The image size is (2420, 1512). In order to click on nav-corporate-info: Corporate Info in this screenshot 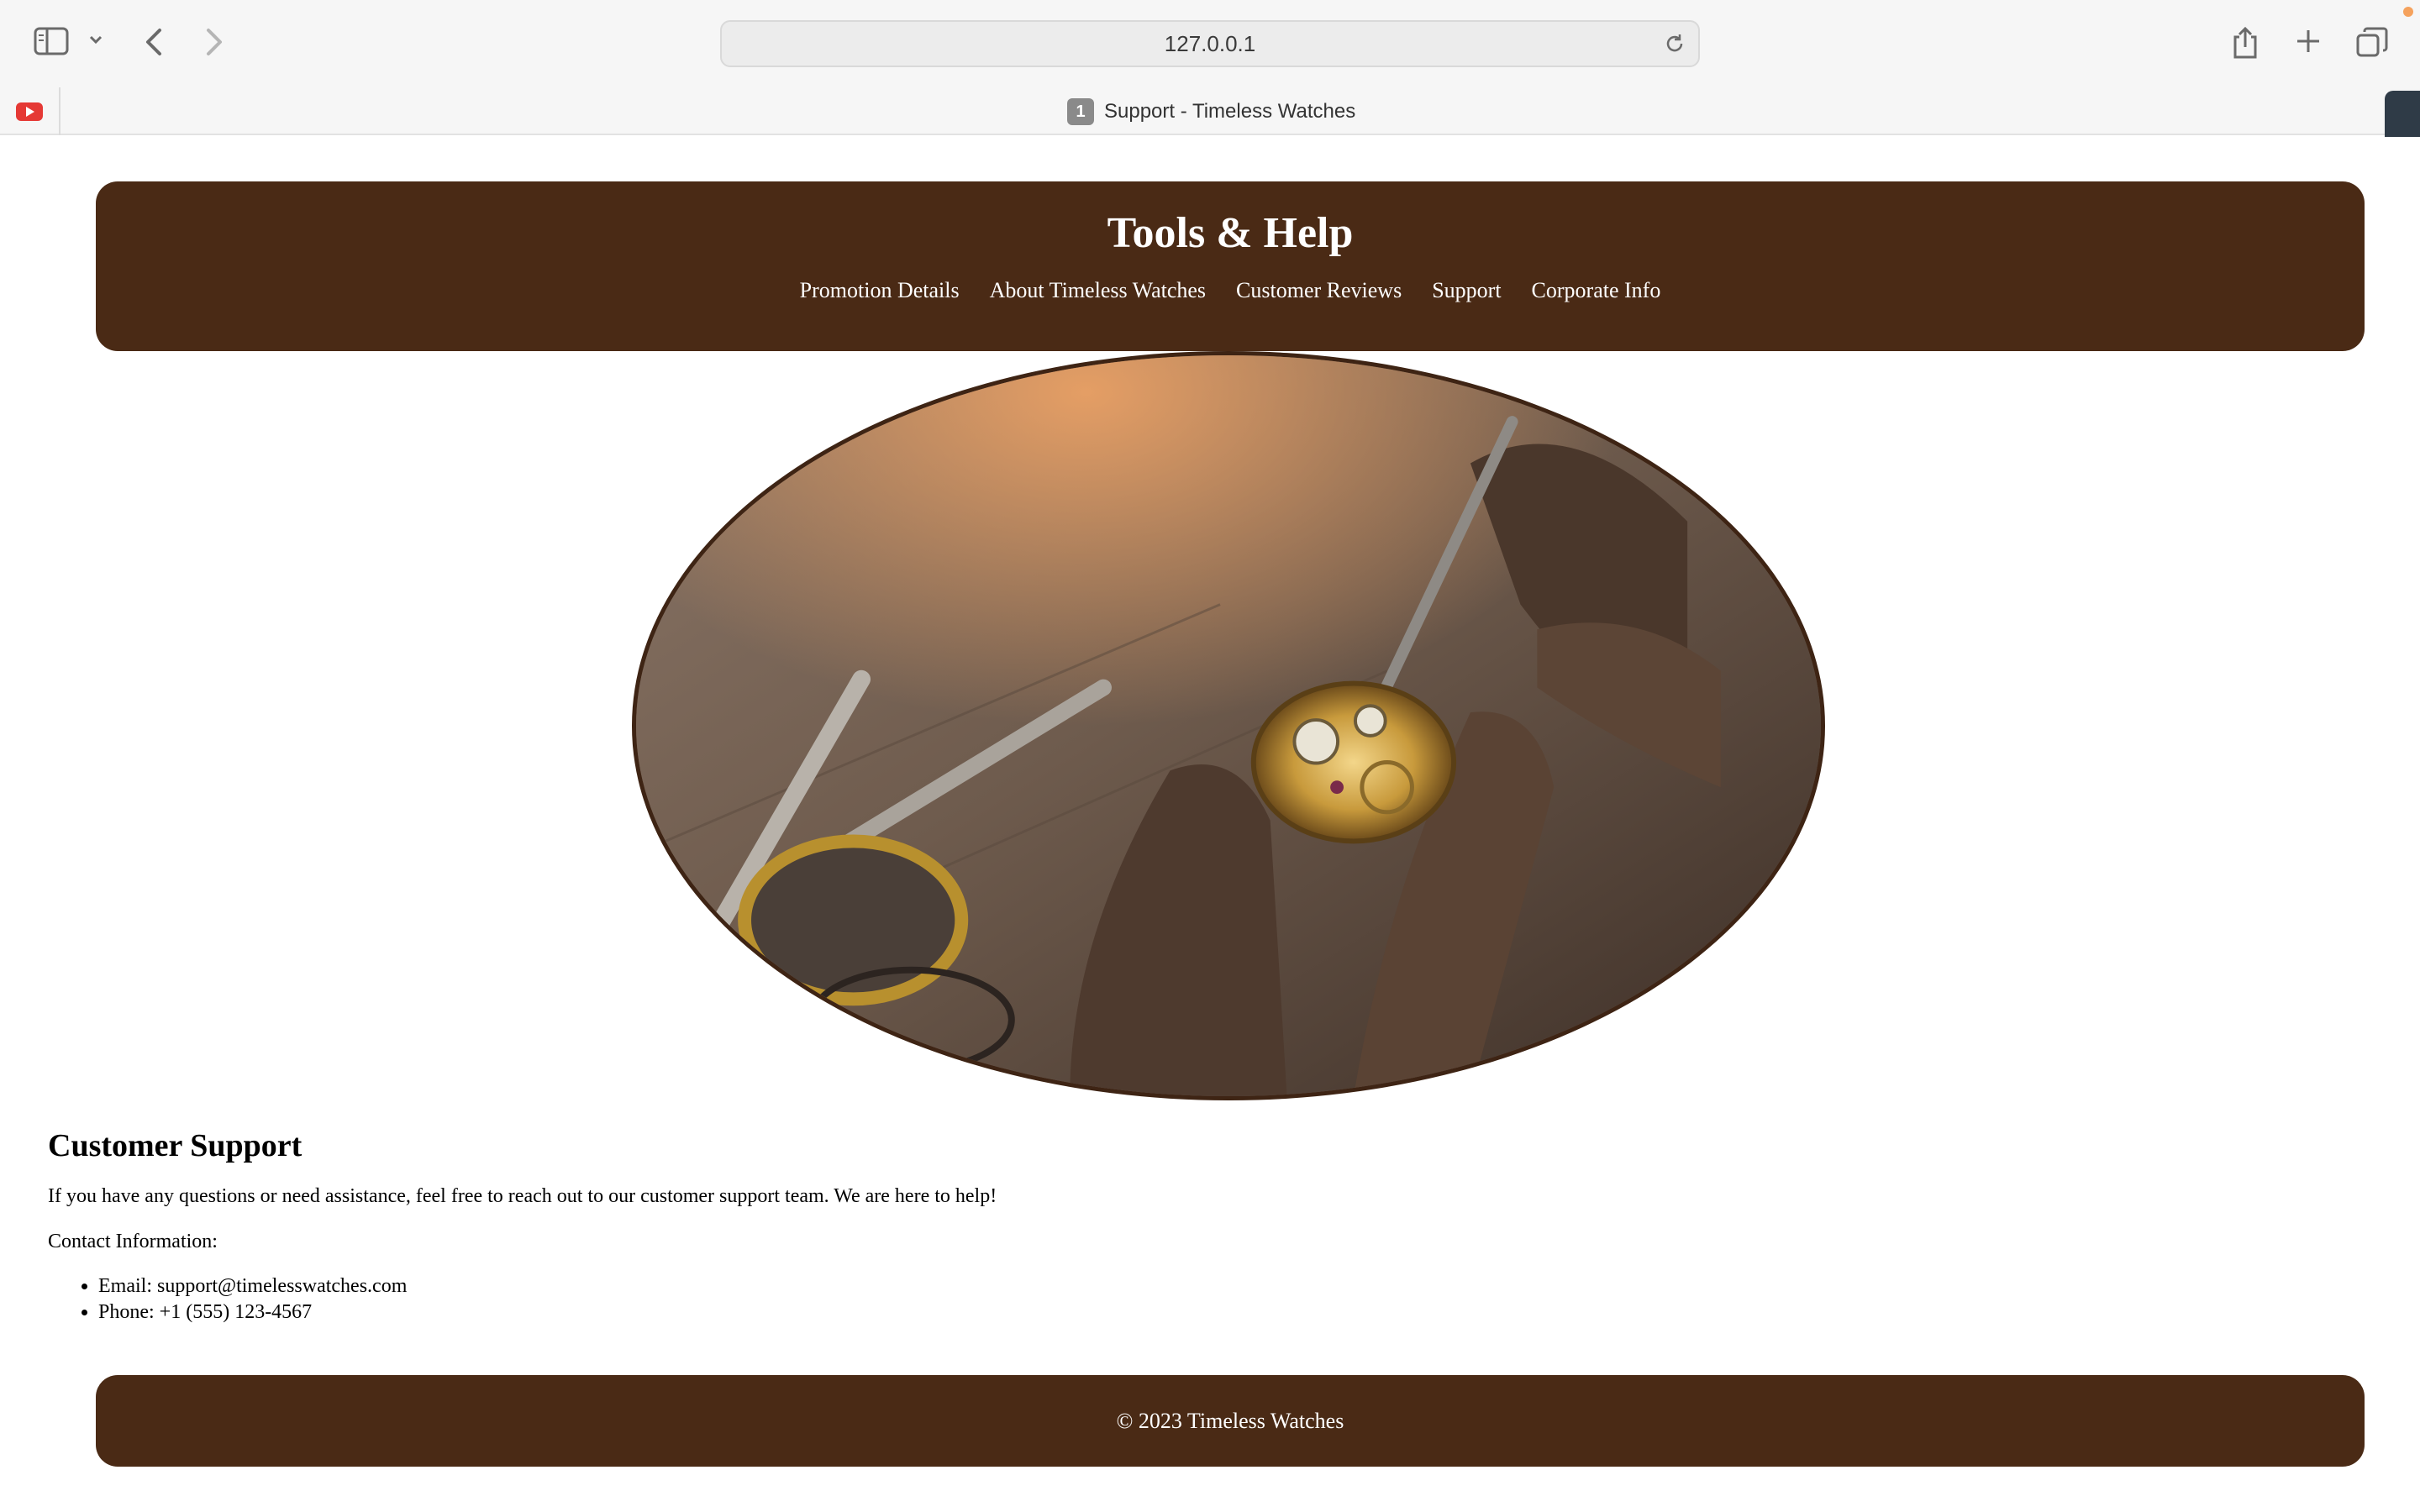, I will do `click(1596, 290)`.